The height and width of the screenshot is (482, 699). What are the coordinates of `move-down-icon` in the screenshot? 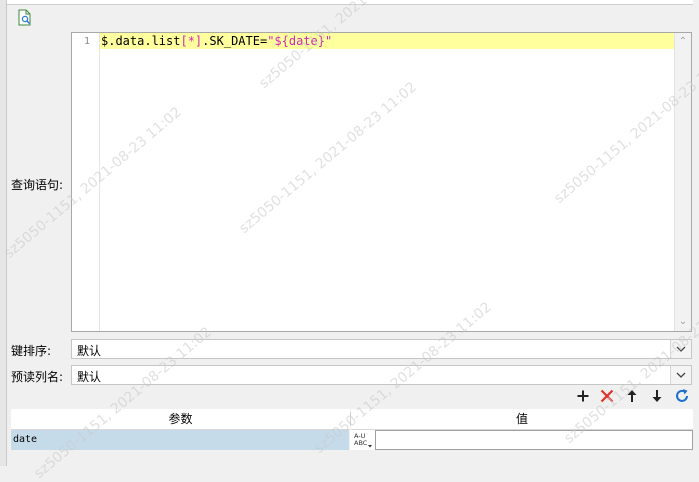 It's located at (657, 396).